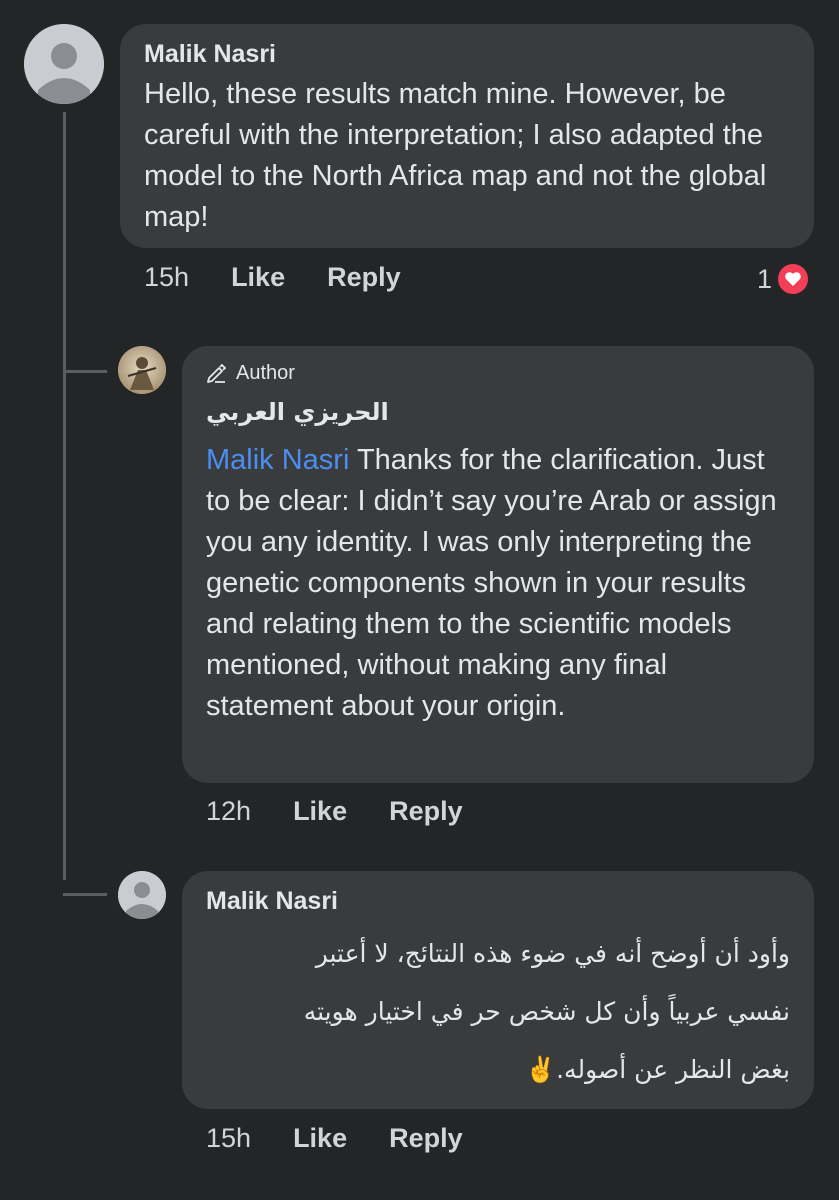 This screenshot has width=839, height=1200. I want to click on reply-actions: 15h Like Reply, so click(334, 1138).